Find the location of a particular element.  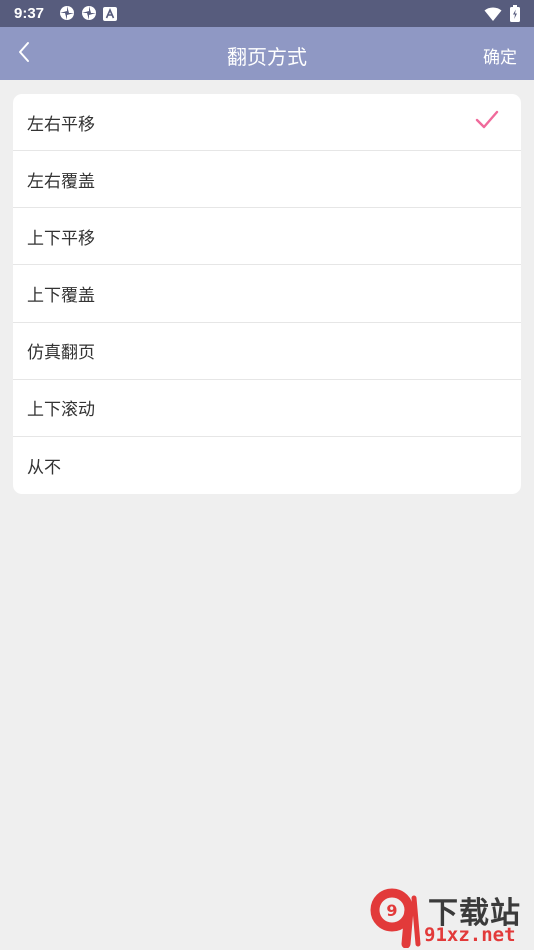

font-a-icon is located at coordinates (110, 15).